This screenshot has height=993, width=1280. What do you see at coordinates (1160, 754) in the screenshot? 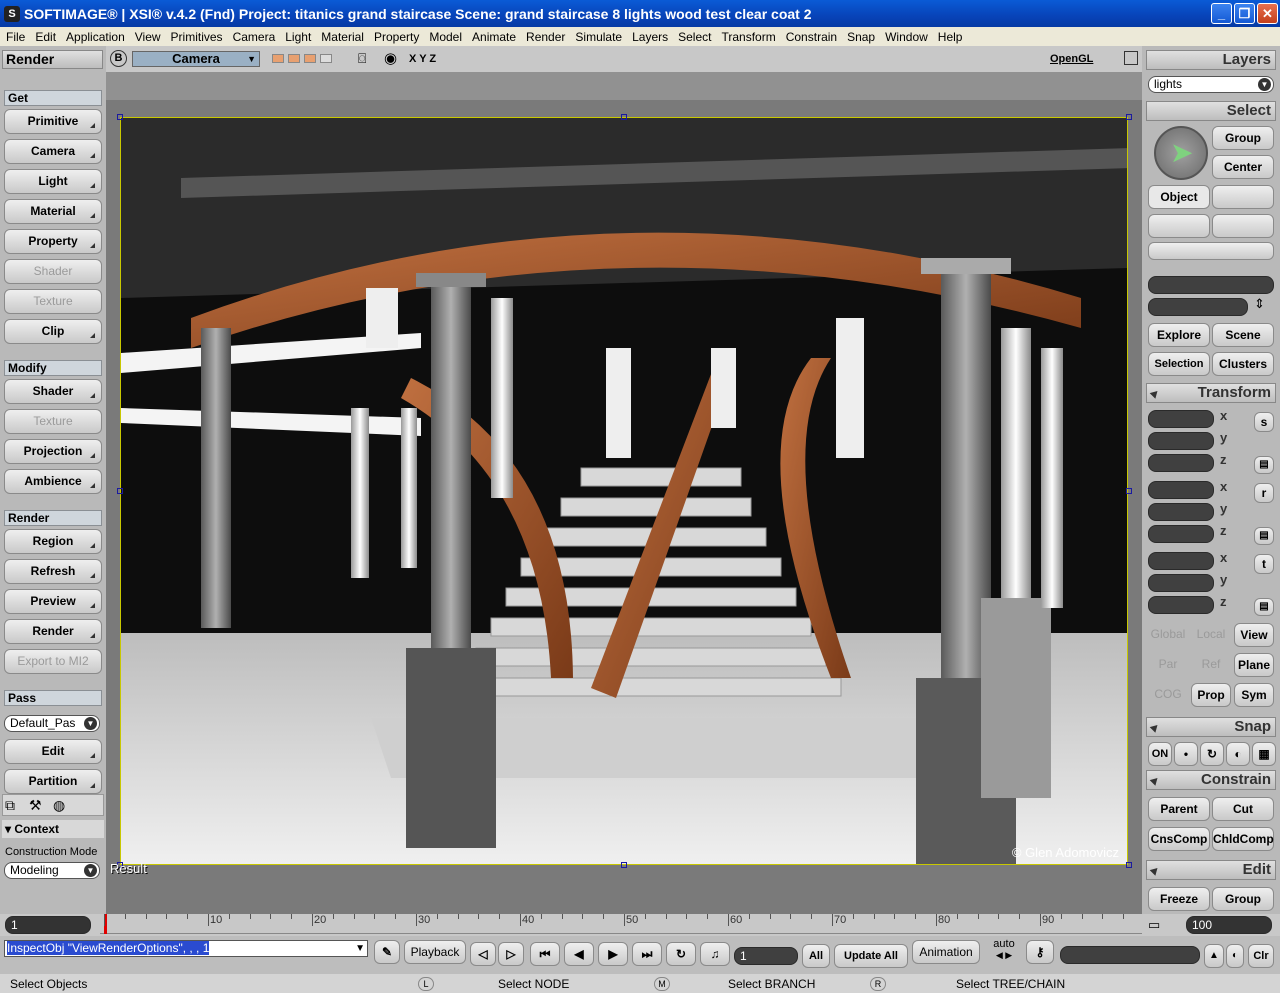
I see `snap-on-button: ON` at bounding box center [1160, 754].